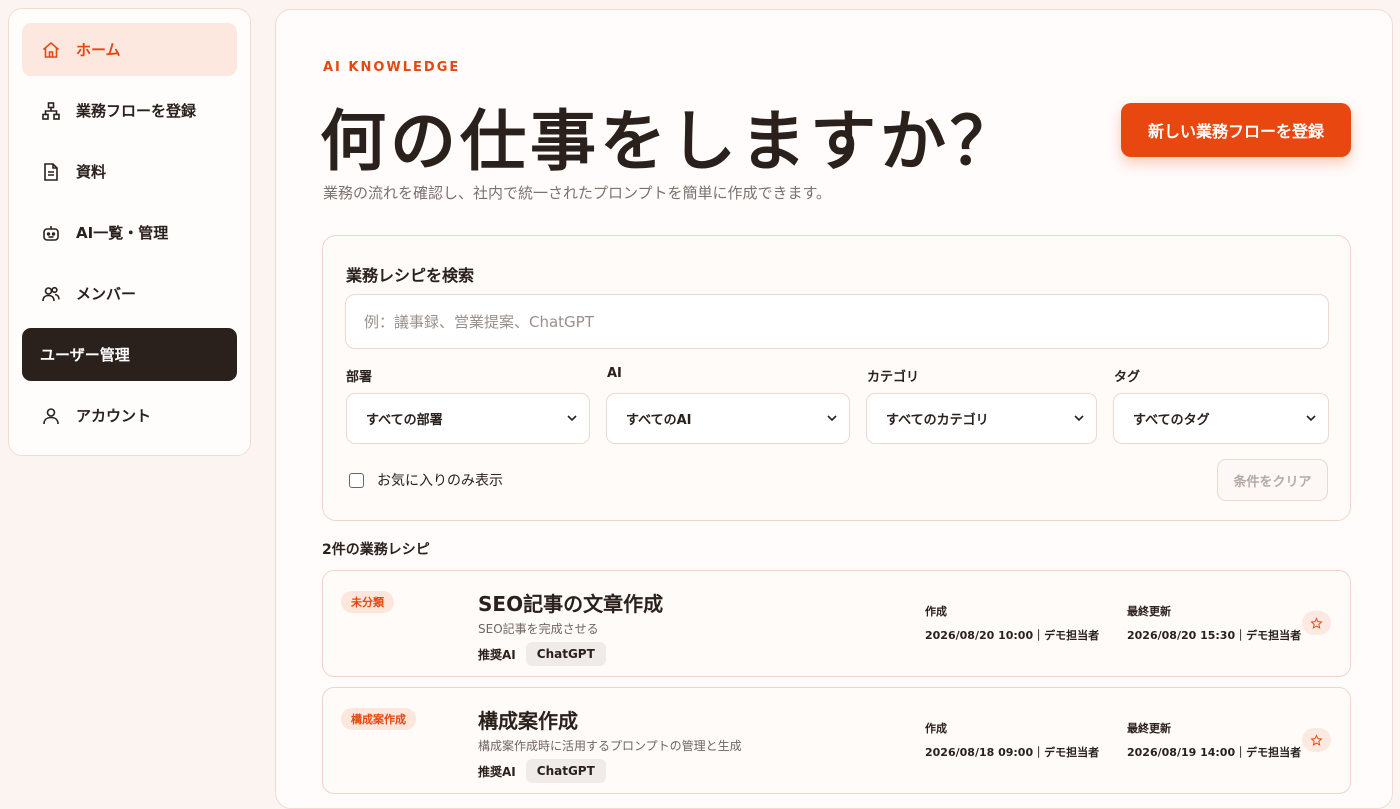 This screenshot has width=1400, height=809. I want to click on updated-value: 2026/08/20 15:30｜デモ担当者, so click(1214, 635).